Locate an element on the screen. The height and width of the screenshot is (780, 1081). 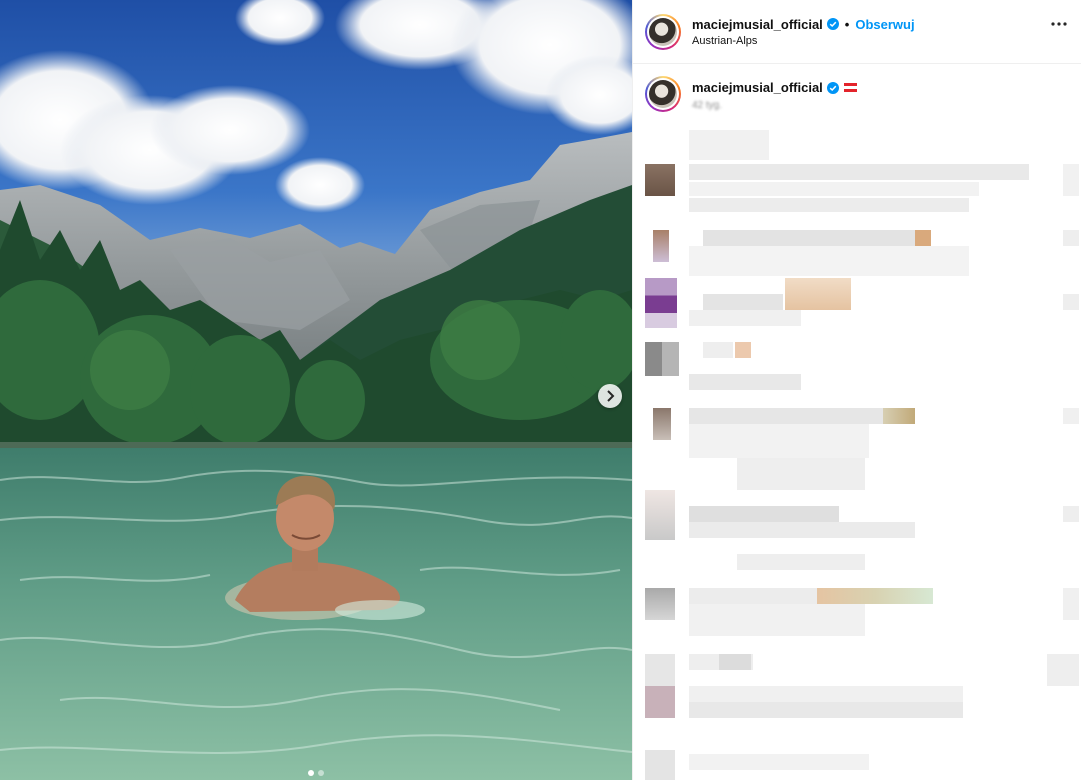
carousel-next-button is located at coordinates (610, 396).